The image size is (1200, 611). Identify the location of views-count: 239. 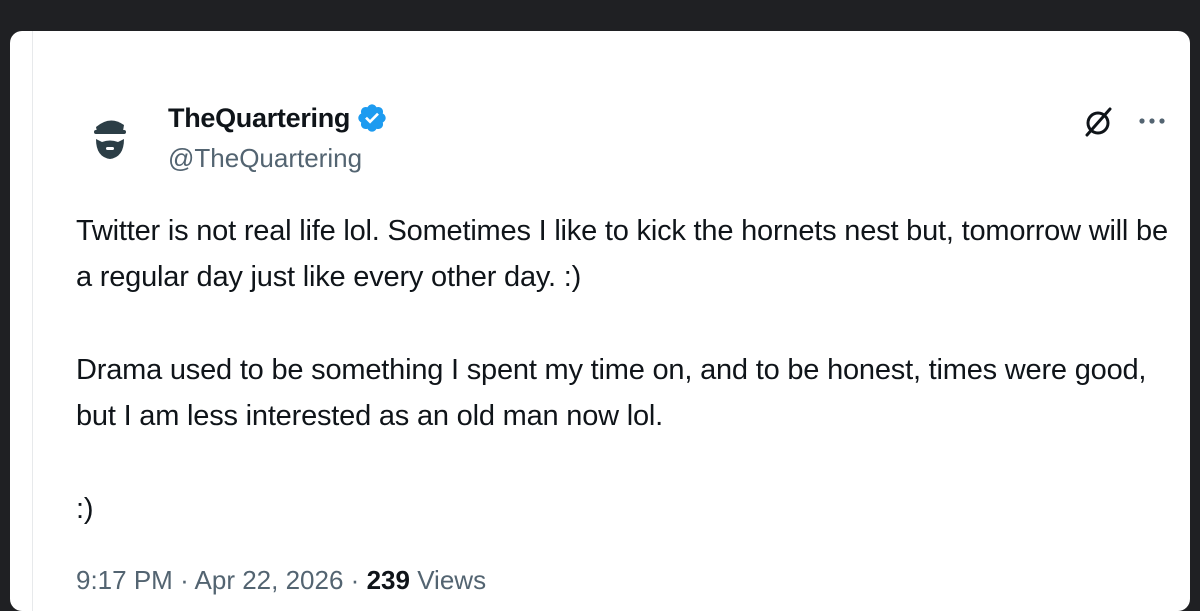
(388, 580).